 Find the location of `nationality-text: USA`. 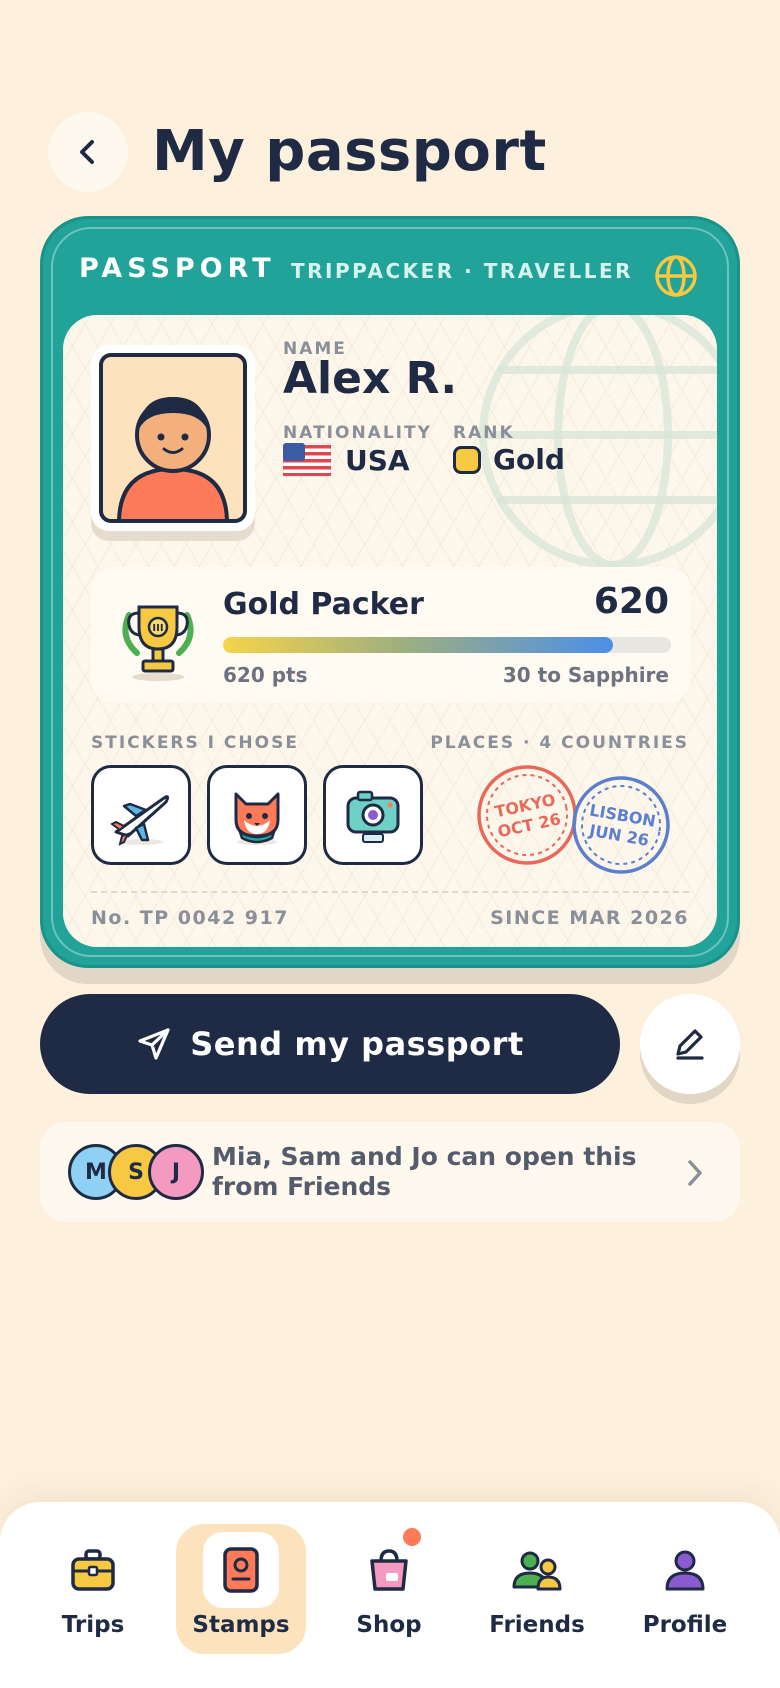

nationality-text: USA is located at coordinates (377, 460).